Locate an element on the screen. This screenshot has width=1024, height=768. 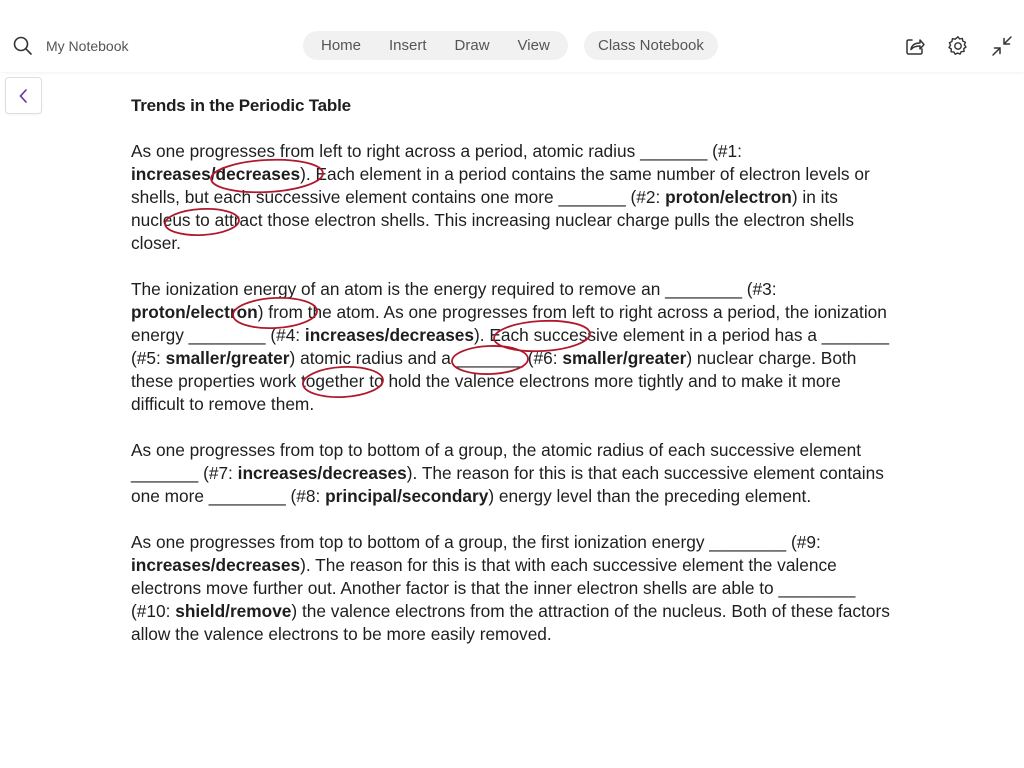
back-button is located at coordinates (23, 95).